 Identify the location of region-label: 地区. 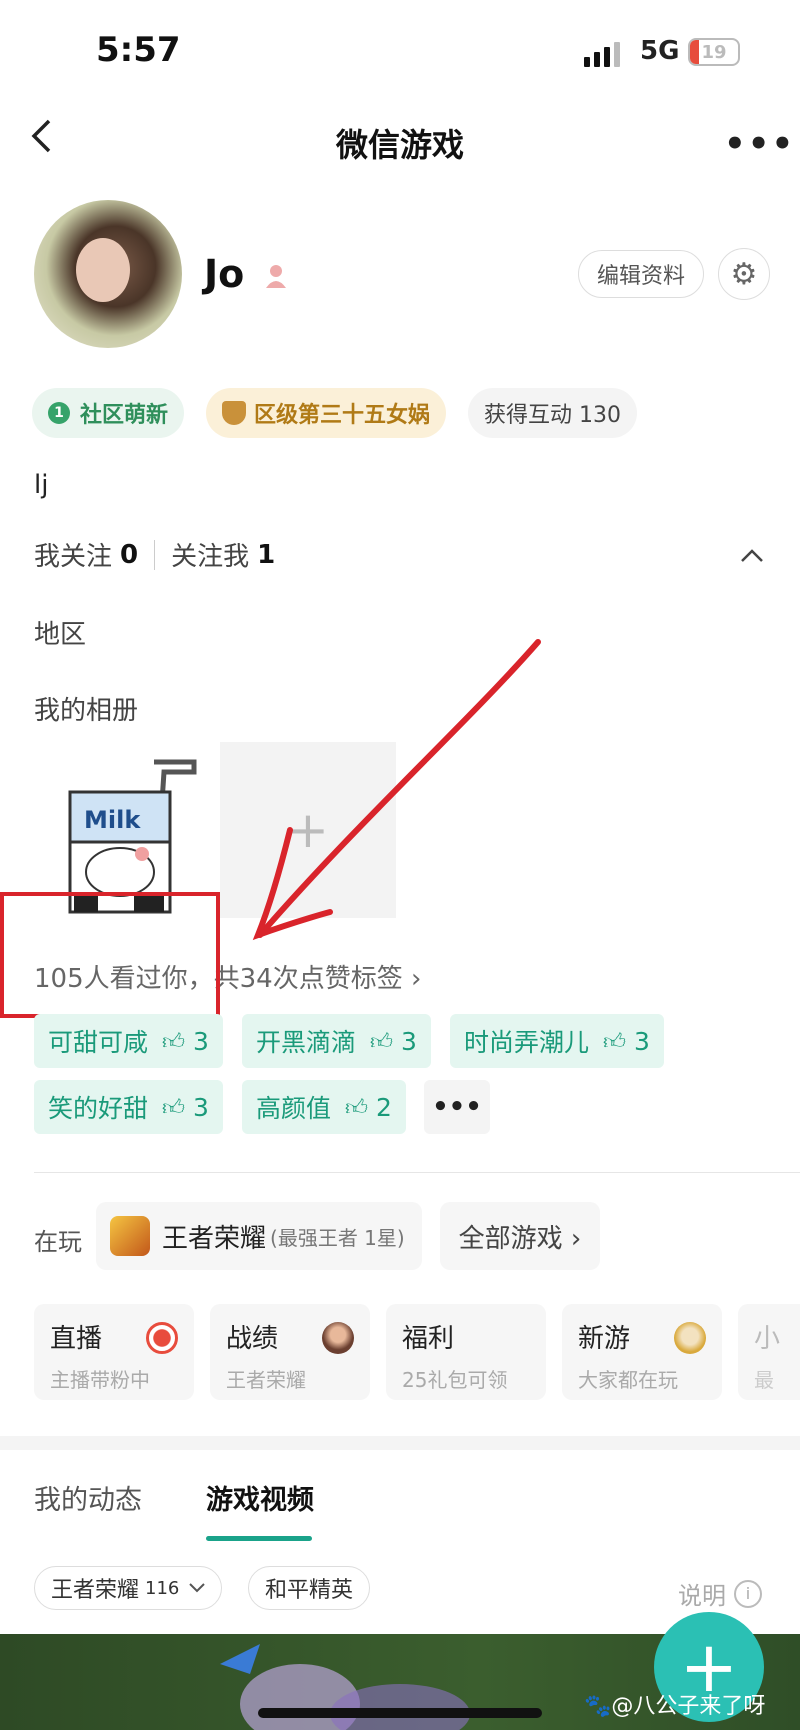
(60, 632).